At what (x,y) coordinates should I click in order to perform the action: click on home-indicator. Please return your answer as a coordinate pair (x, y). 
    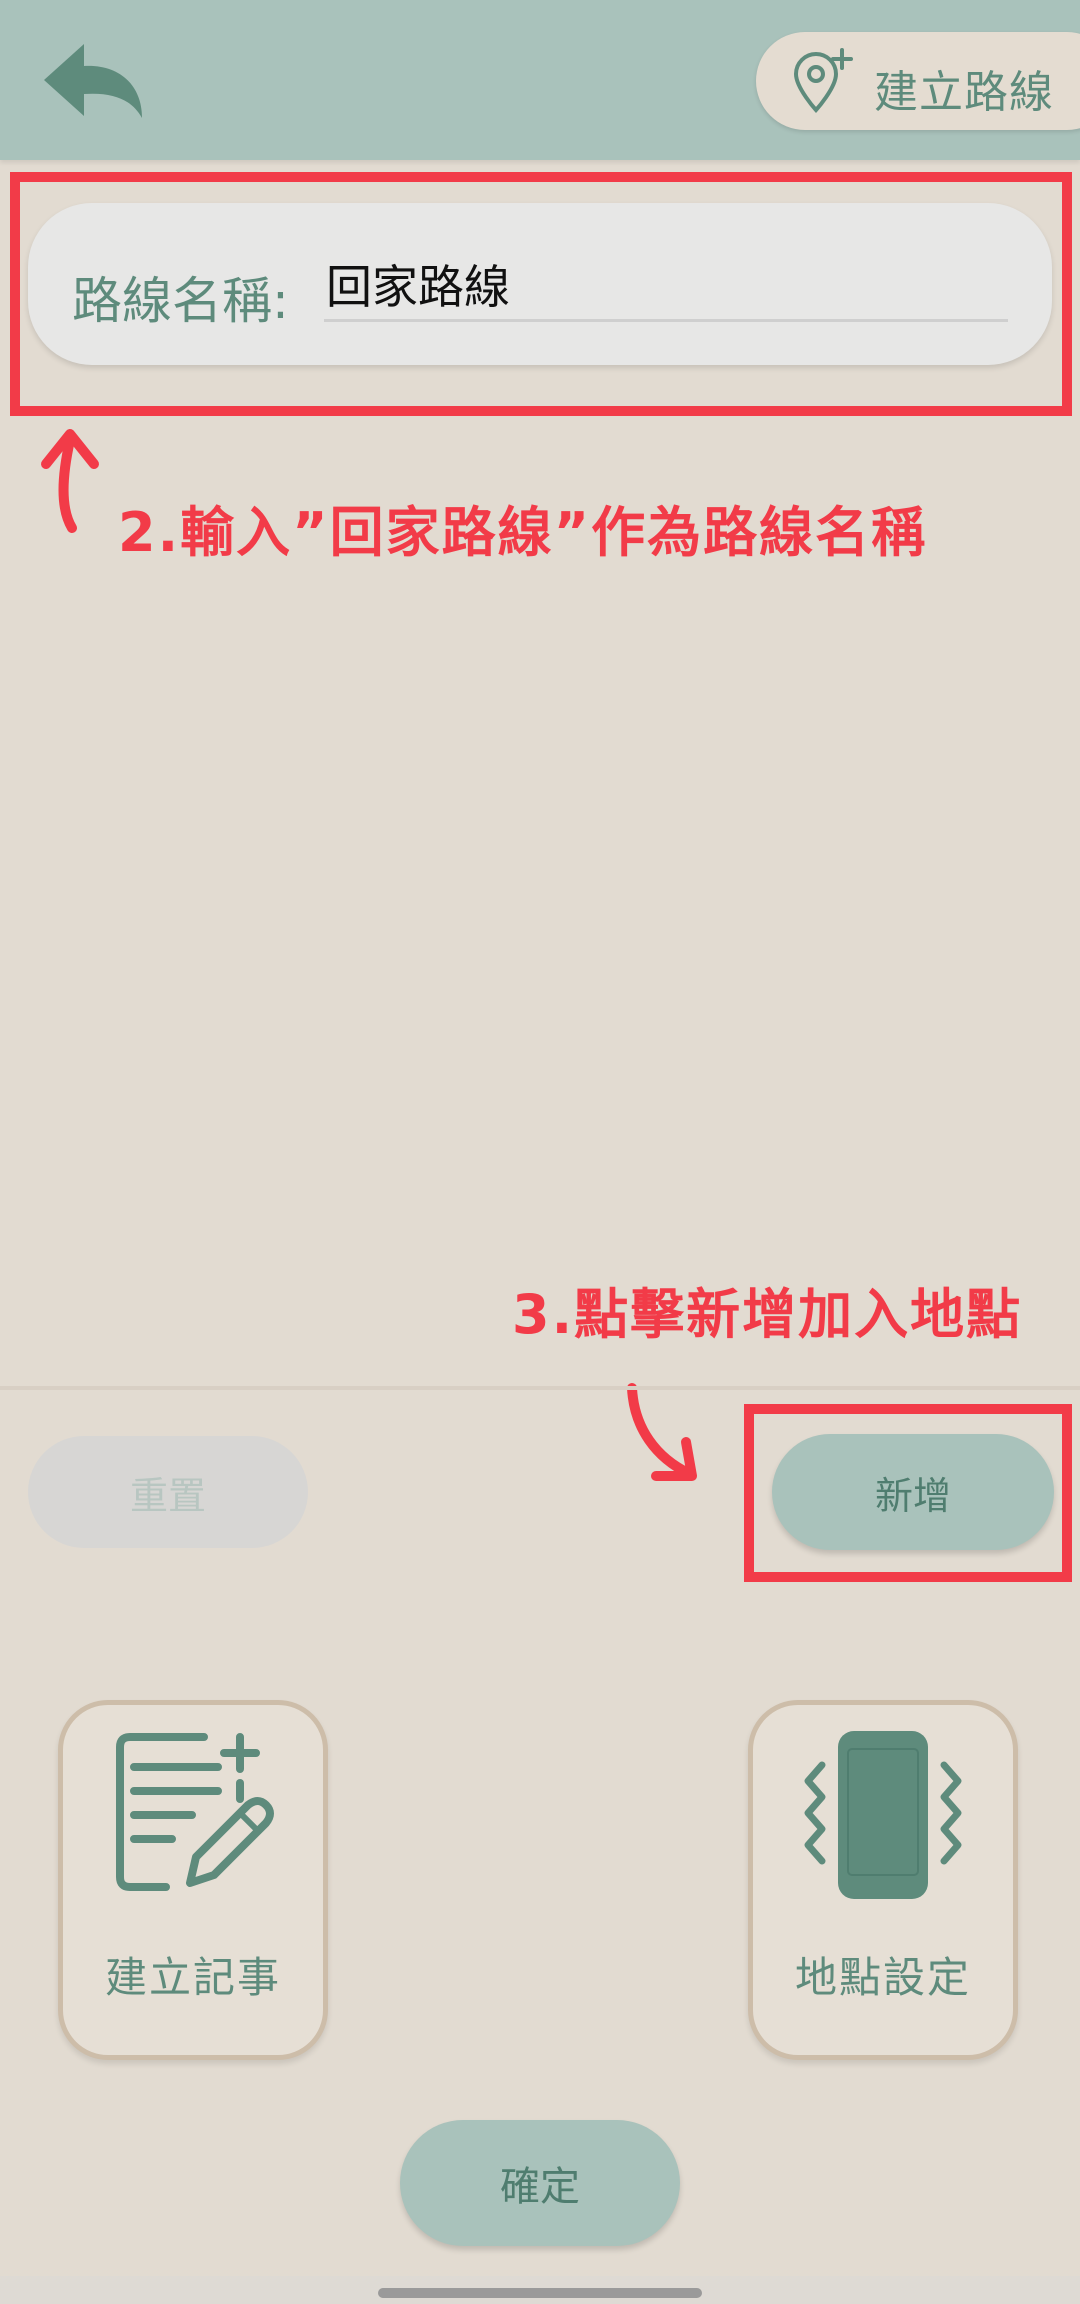
    Looking at the image, I should click on (540, 2293).